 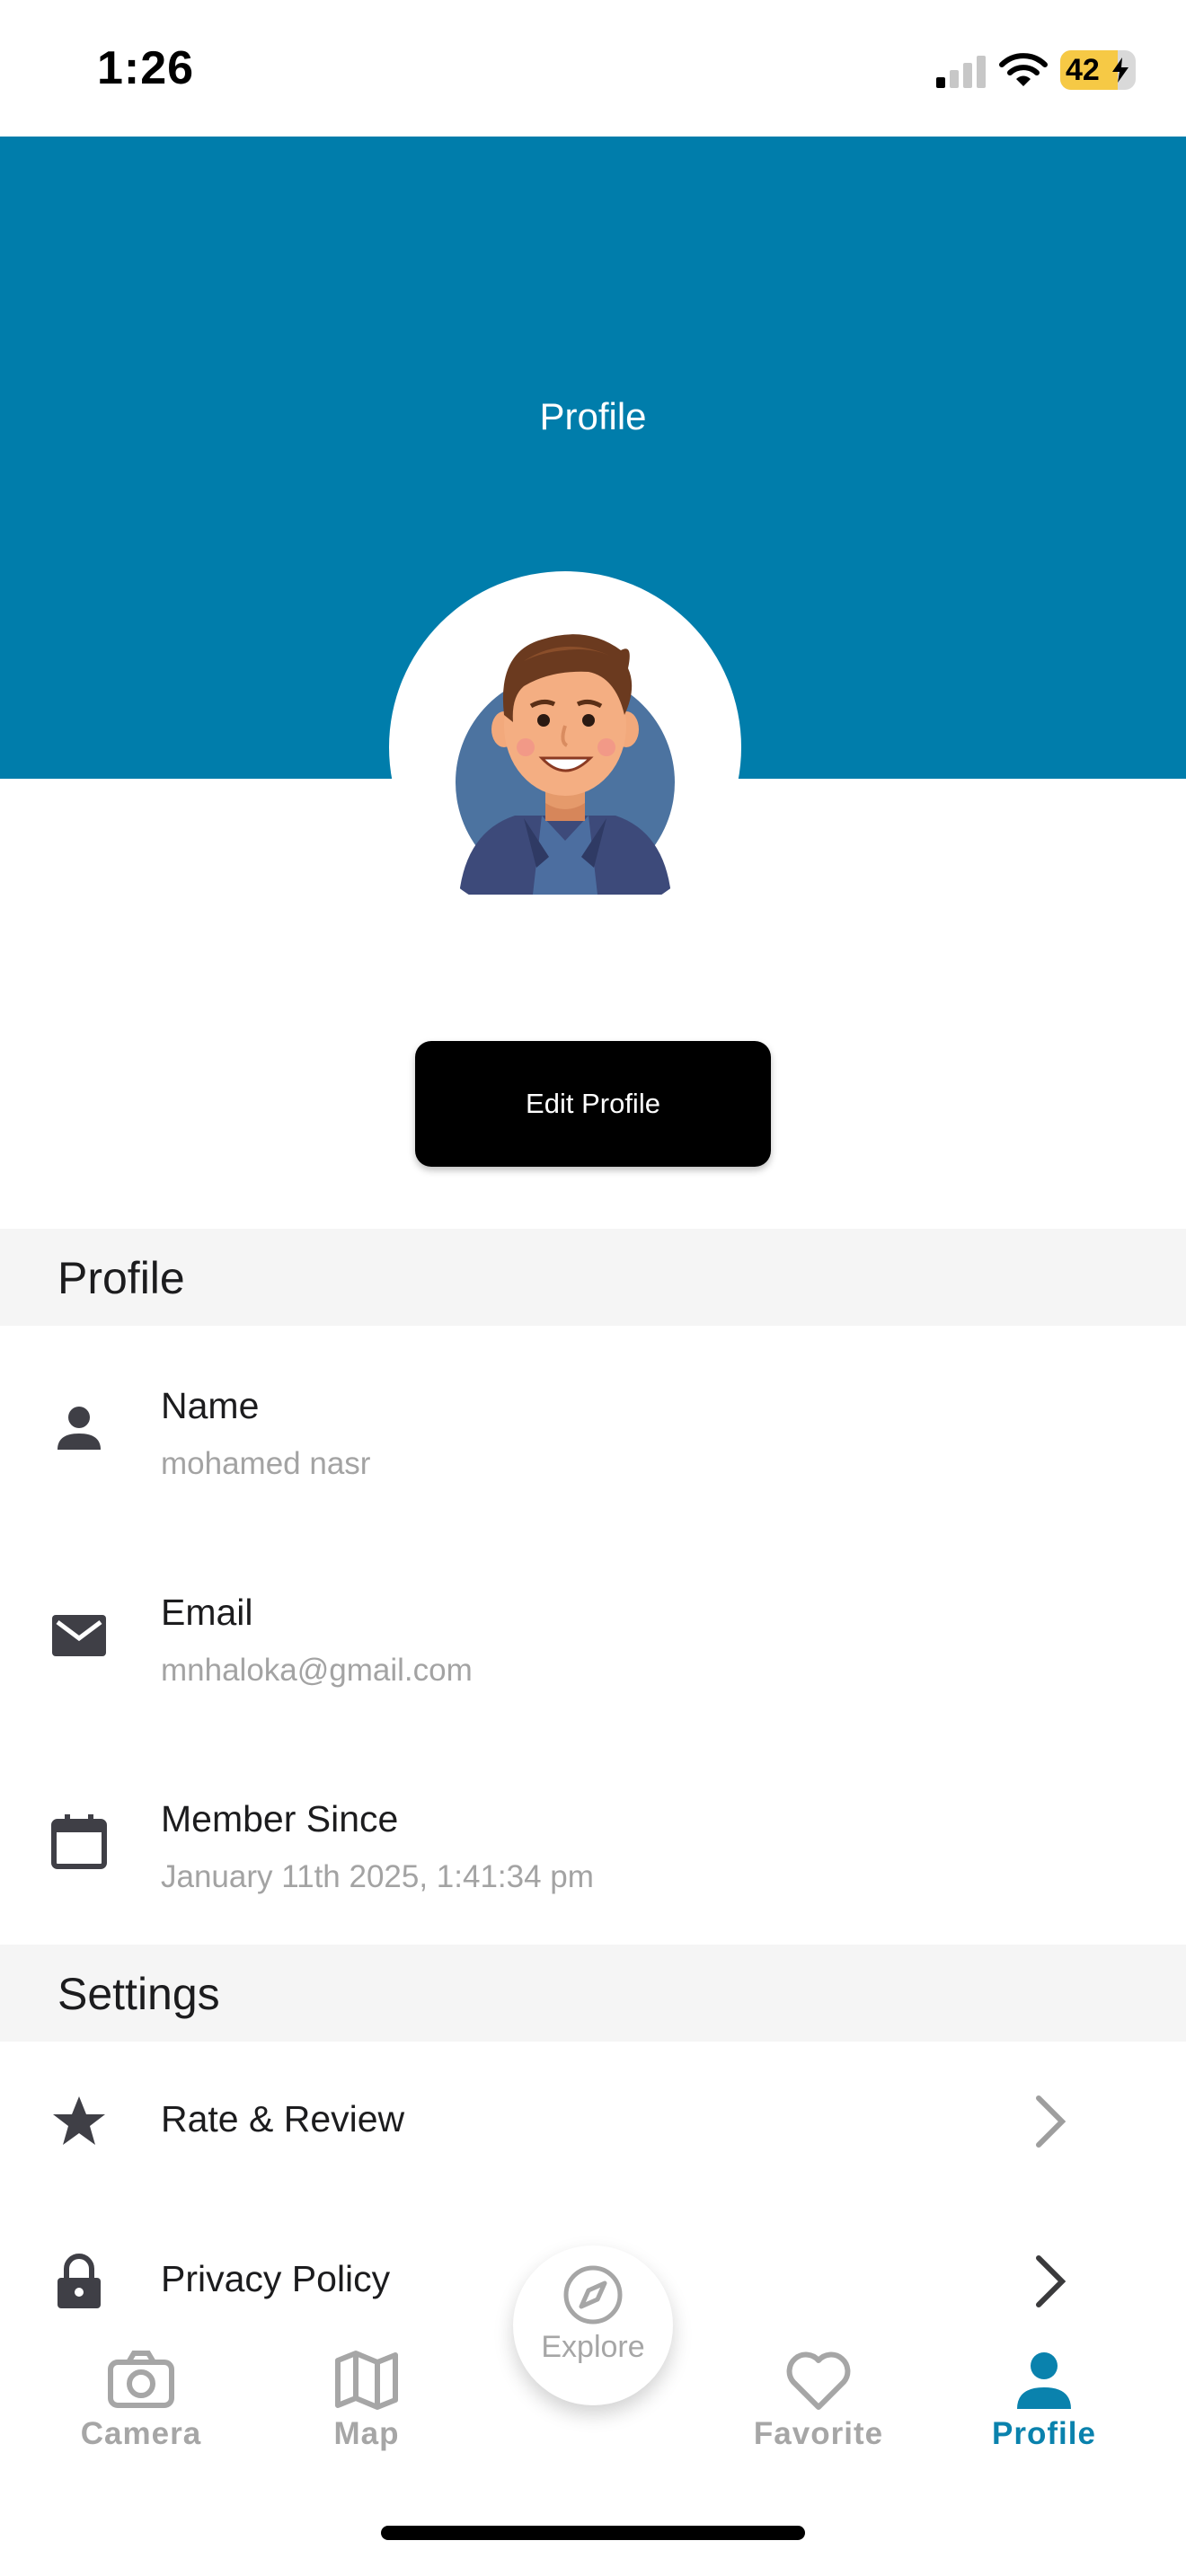 I want to click on charging-bolt-icon, so click(x=1120, y=70).